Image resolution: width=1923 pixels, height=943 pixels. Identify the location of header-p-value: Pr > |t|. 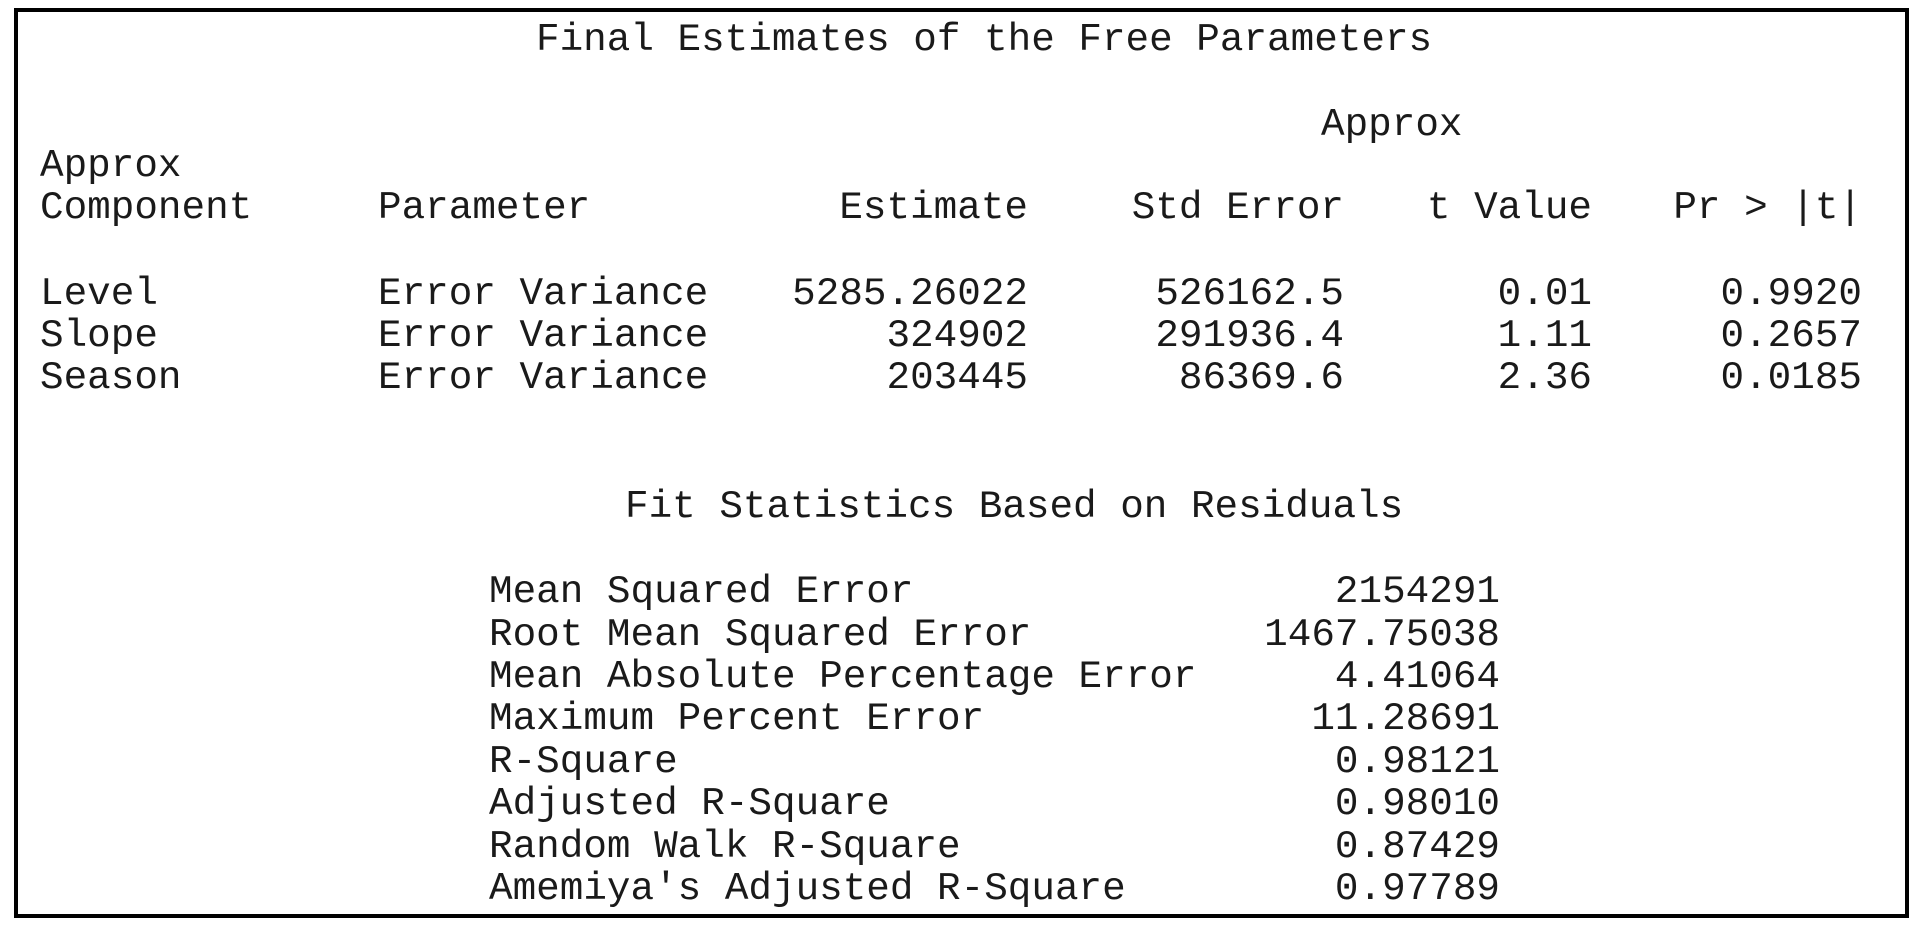
(1767, 207).